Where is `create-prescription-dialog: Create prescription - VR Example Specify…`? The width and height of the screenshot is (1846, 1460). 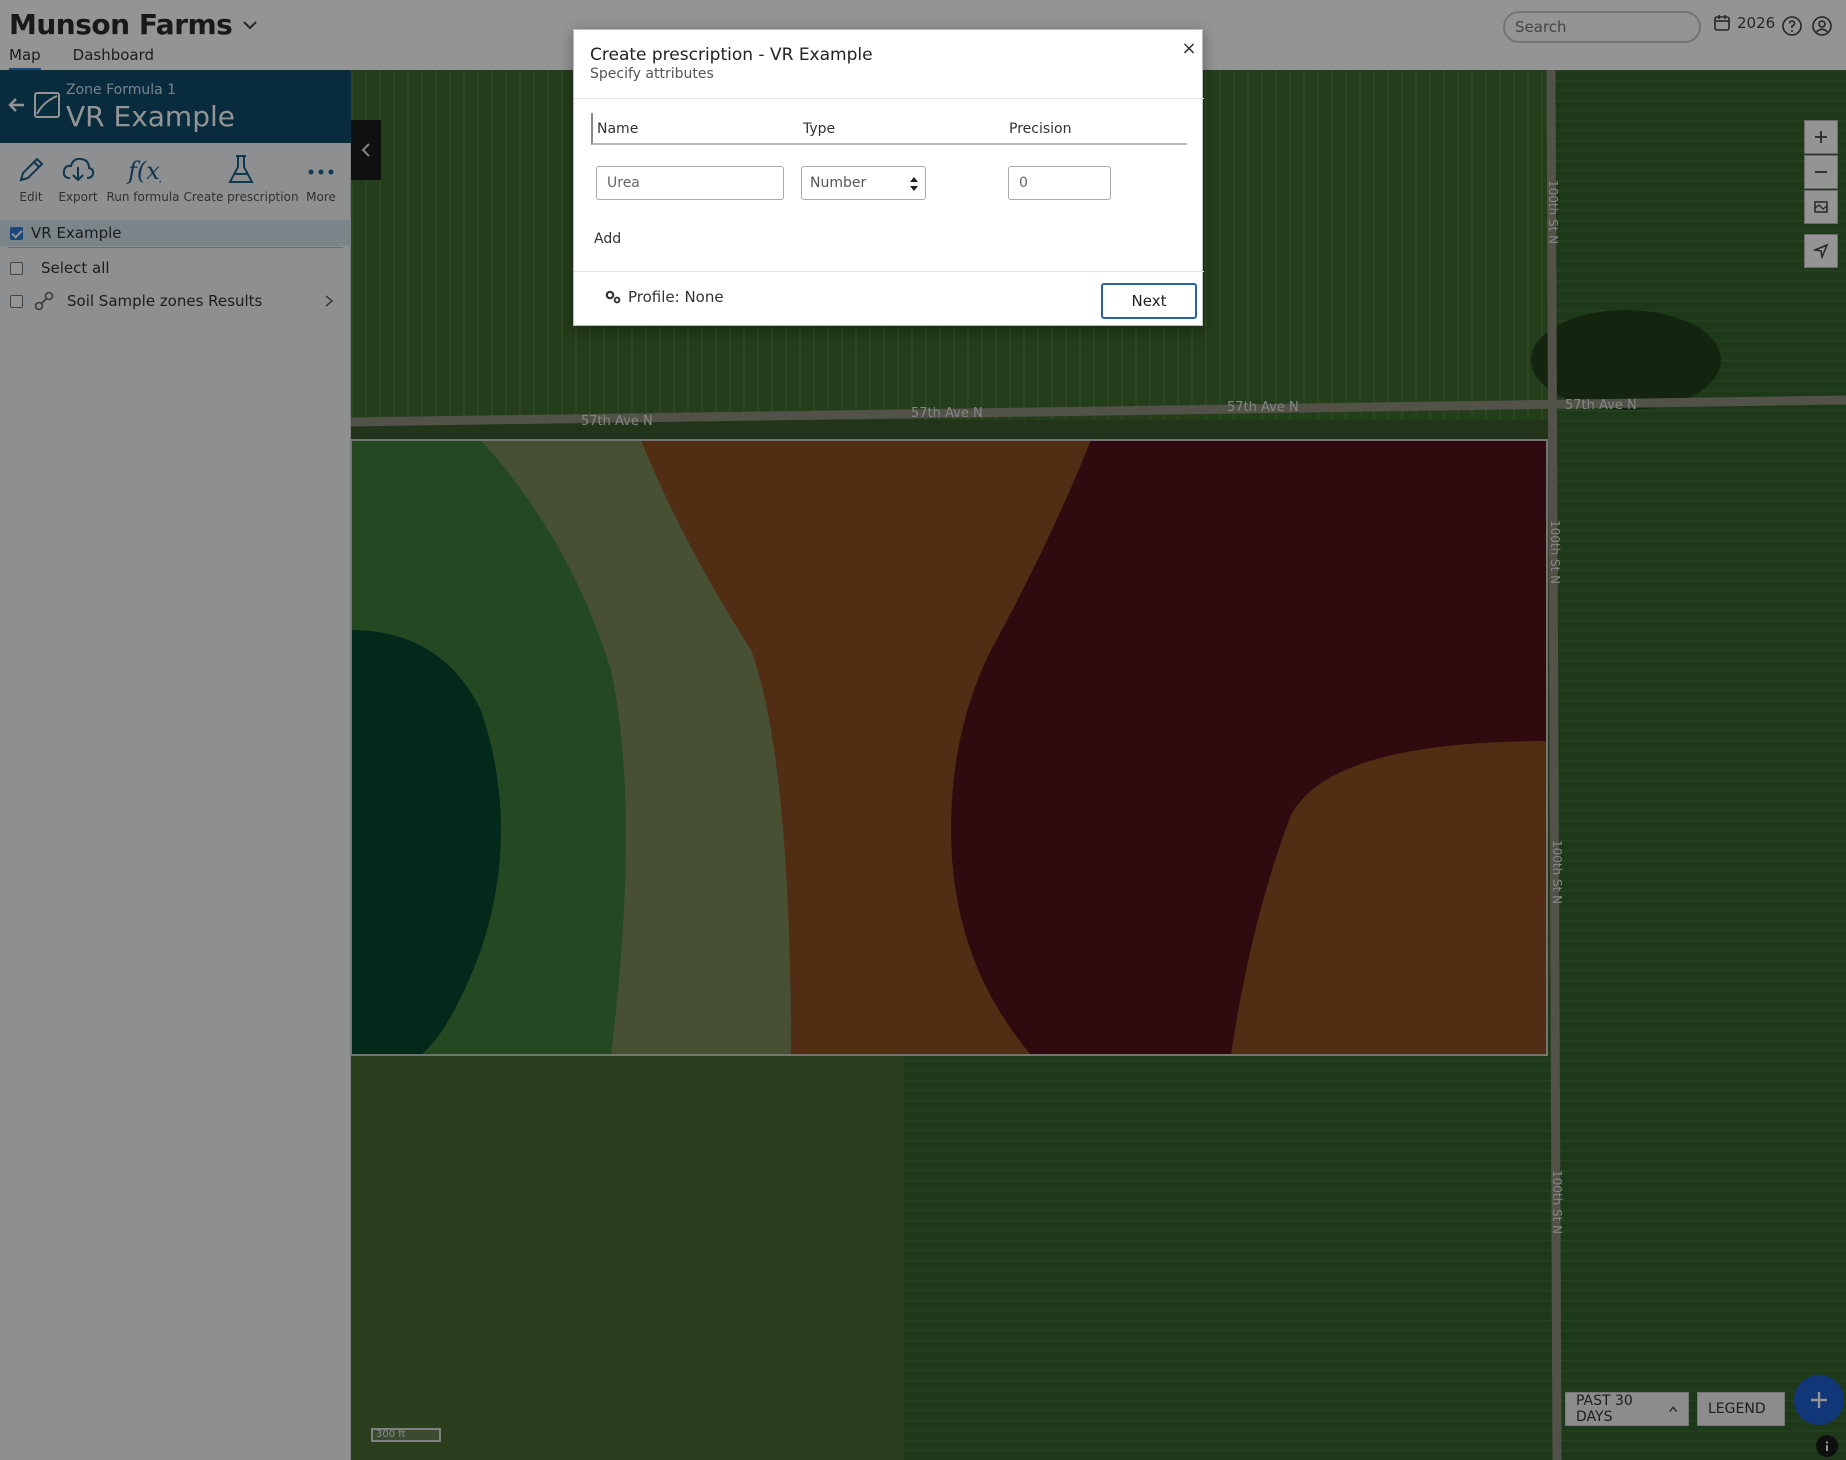 create-prescription-dialog: Create prescription - VR Example Specify… is located at coordinates (888, 177).